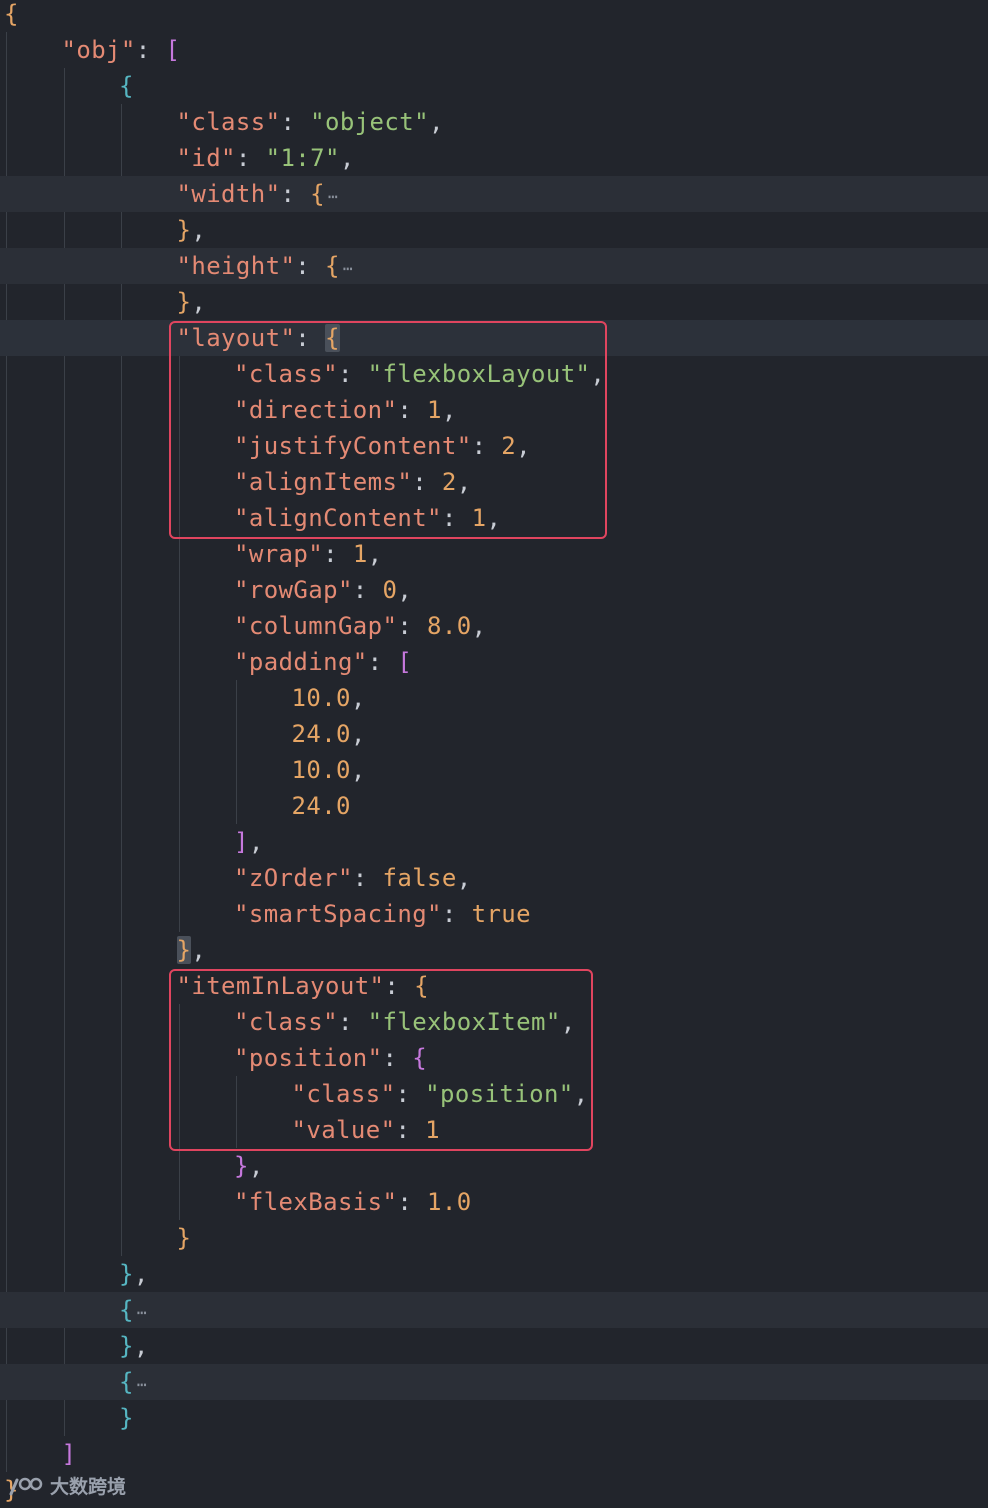 The image size is (988, 1508). Describe the element at coordinates (494, 878) in the screenshot. I see `code-line: "zOrder": false,` at that location.